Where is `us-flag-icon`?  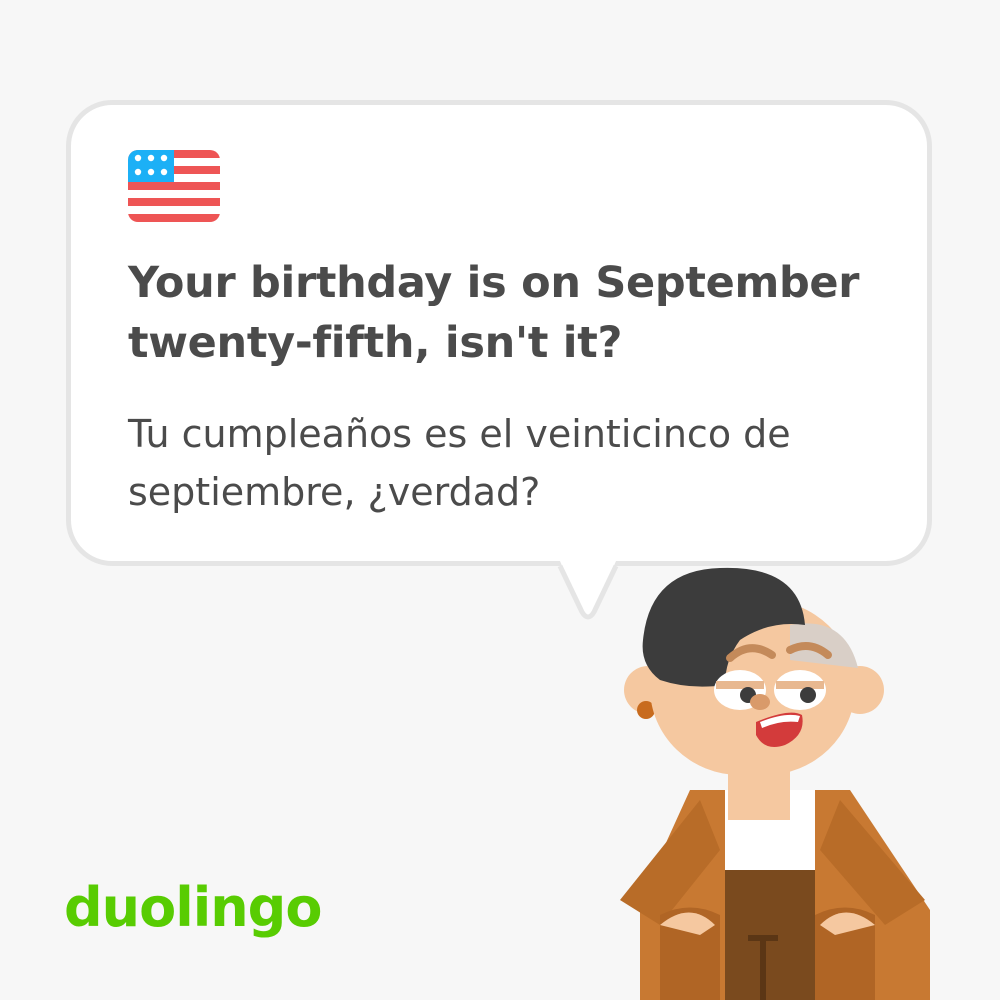 us-flag-icon is located at coordinates (174, 186).